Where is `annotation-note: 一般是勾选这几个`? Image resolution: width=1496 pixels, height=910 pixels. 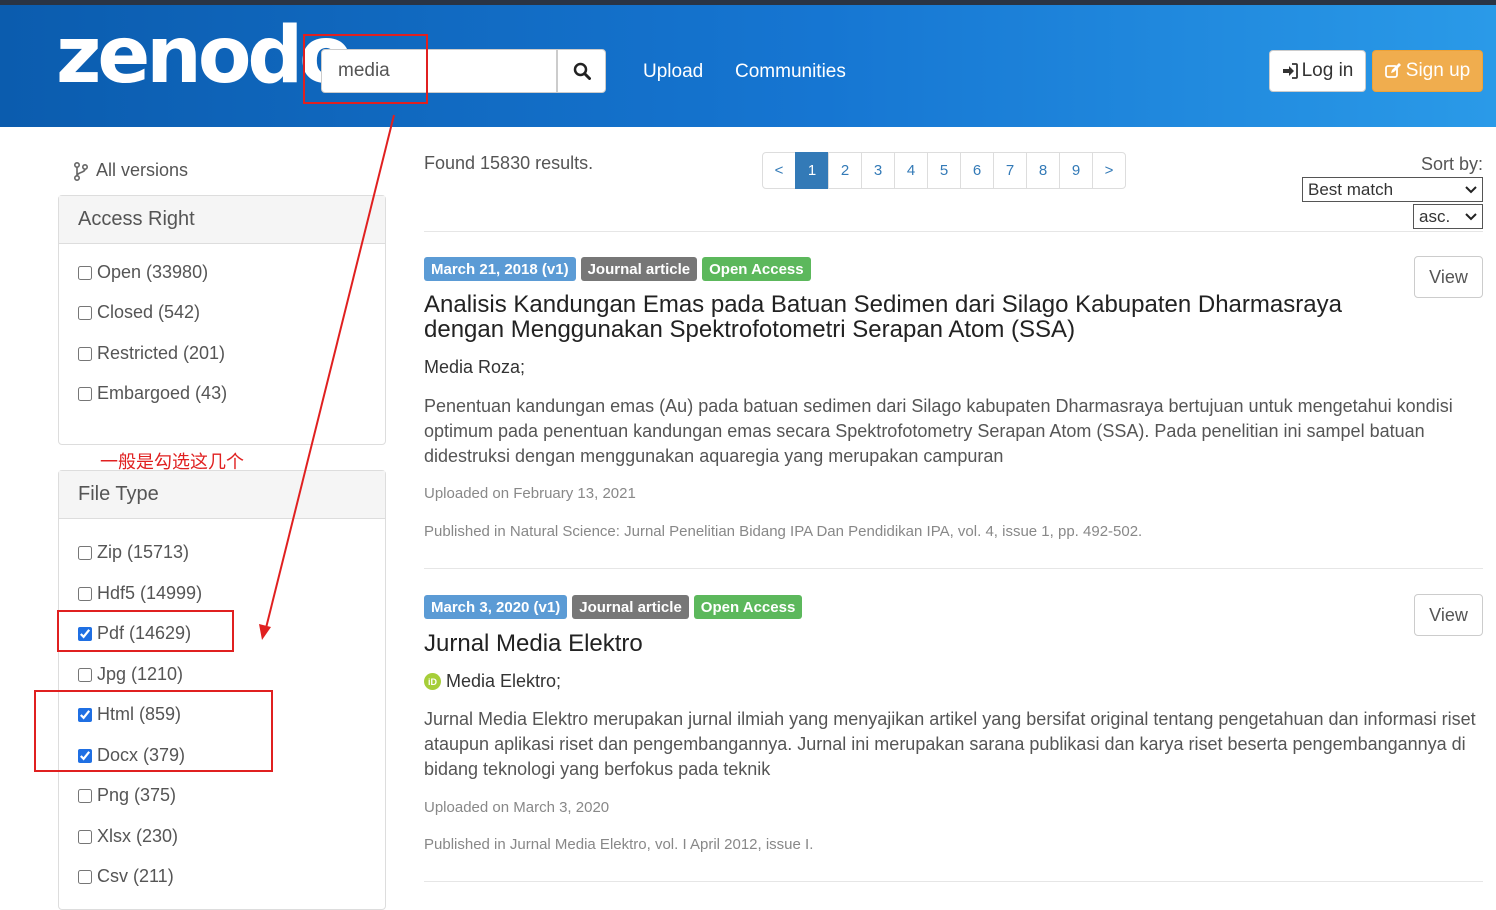 annotation-note: 一般是勾选这几个 is located at coordinates (172, 462).